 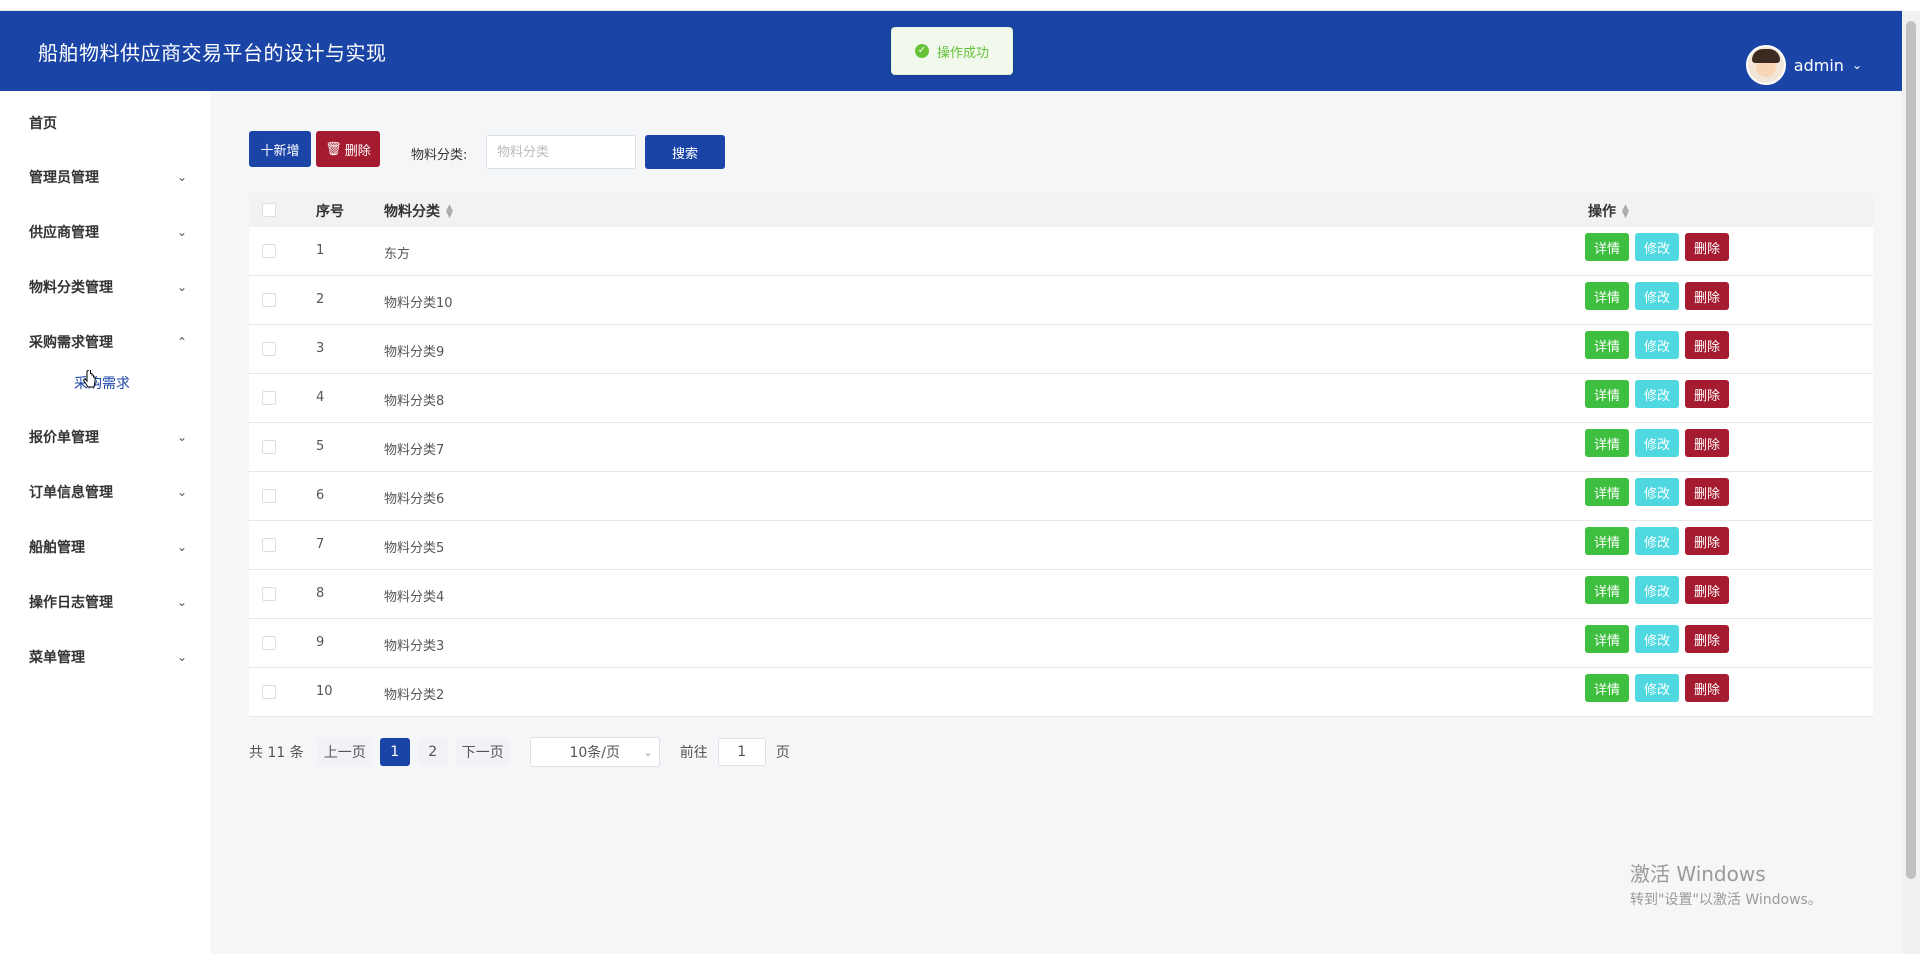 What do you see at coordinates (1765, 65) in the screenshot?
I see `avatar` at bounding box center [1765, 65].